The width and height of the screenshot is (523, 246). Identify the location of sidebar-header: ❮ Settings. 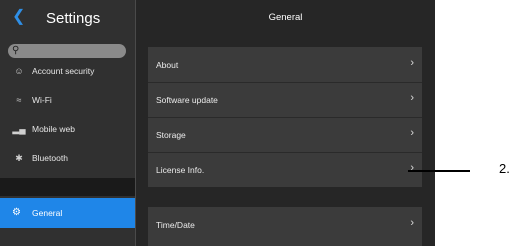
(67, 19).